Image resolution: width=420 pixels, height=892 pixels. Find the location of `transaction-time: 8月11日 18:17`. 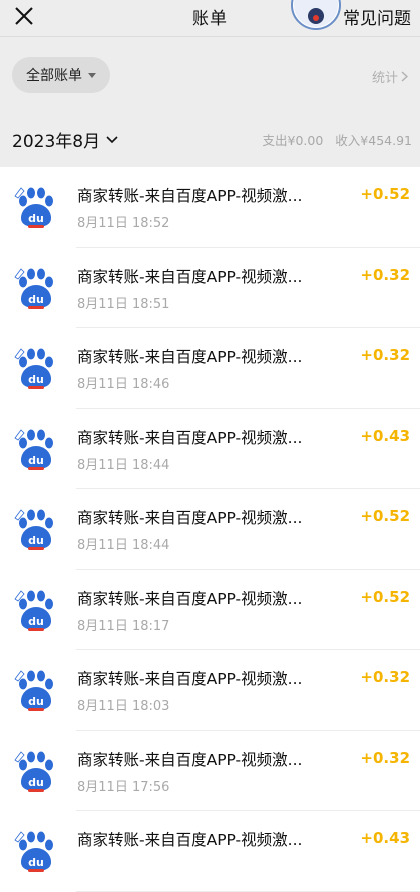

transaction-time: 8月11日 18:17 is located at coordinates (123, 626).